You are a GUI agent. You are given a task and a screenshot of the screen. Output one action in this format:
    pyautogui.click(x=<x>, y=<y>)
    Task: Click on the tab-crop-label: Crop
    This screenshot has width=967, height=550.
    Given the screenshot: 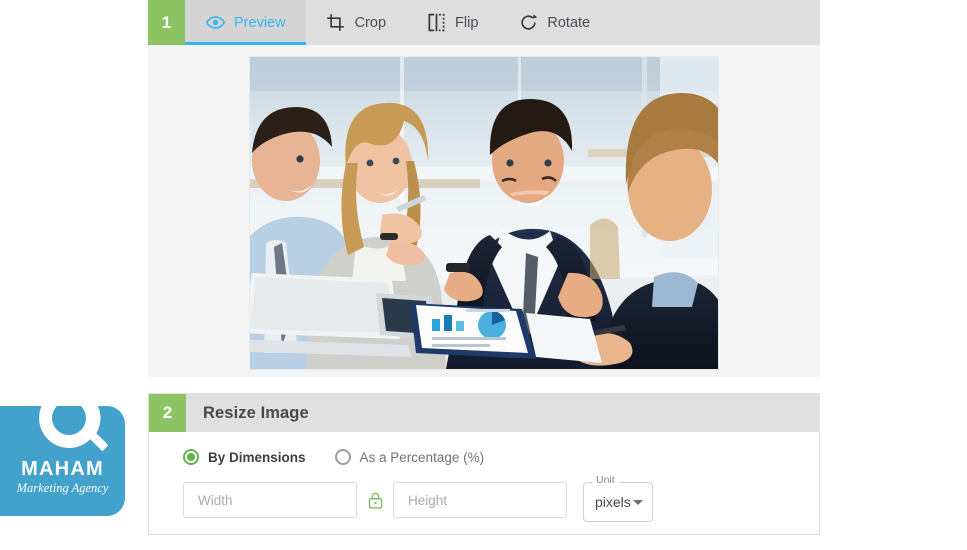 What is the action you would take?
    pyautogui.click(x=370, y=22)
    